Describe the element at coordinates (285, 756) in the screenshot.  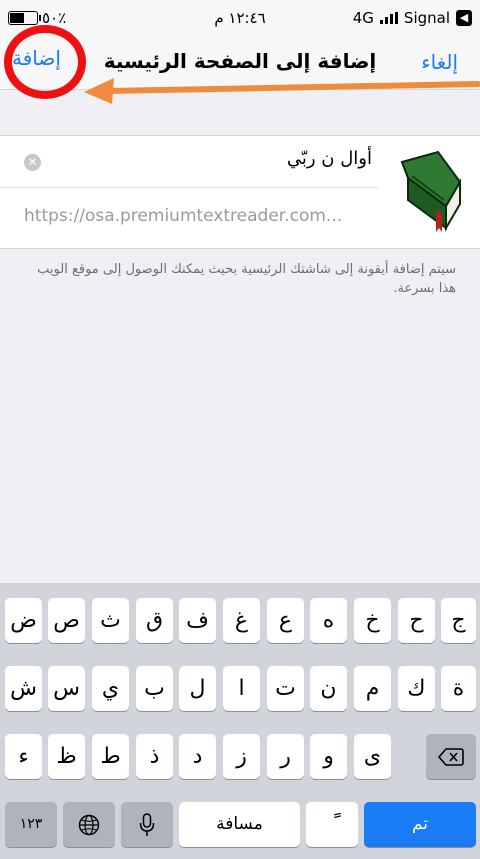
I see `key: ر` at that location.